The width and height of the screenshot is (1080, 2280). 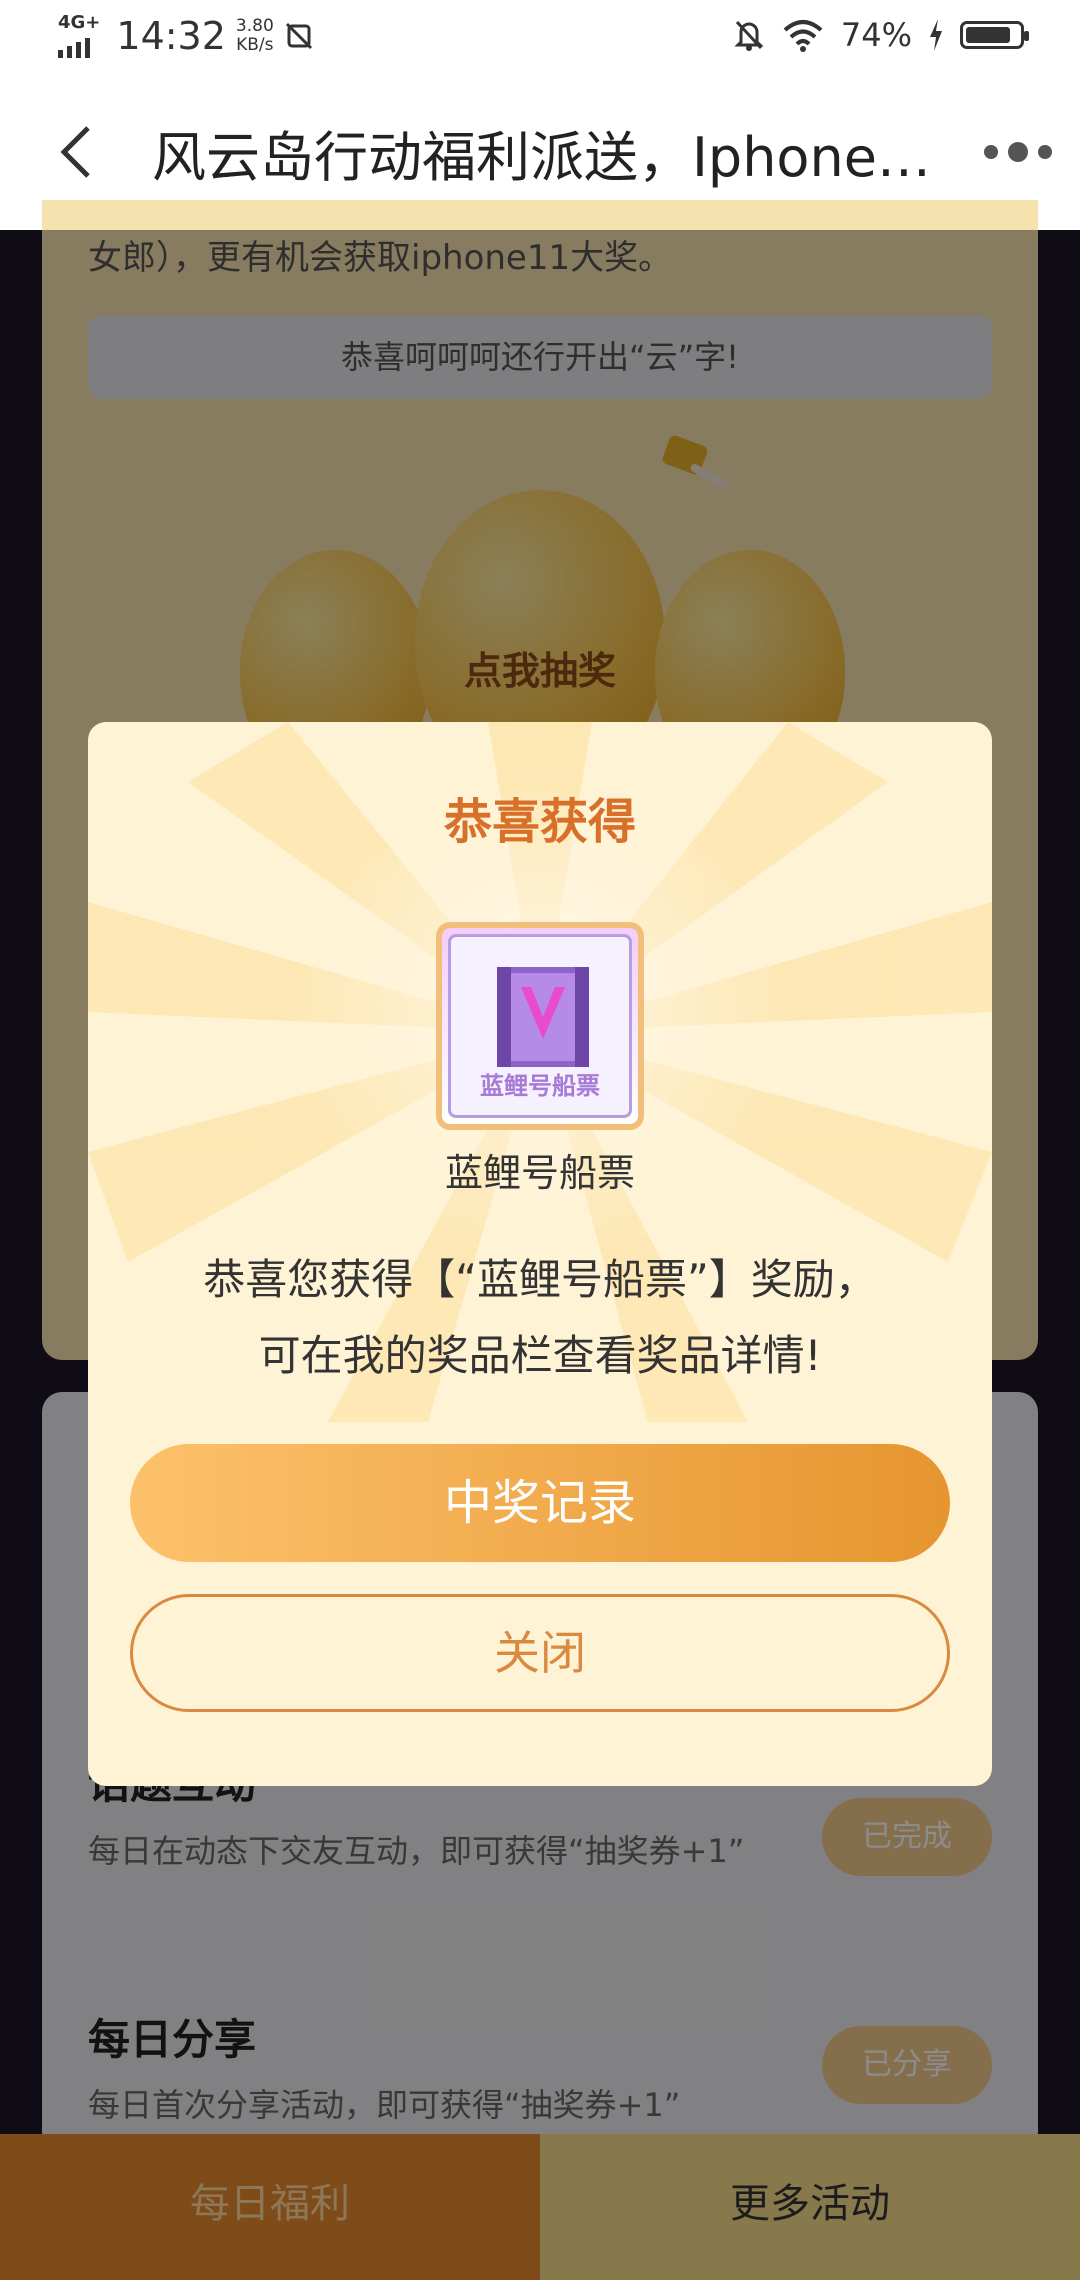 I want to click on prize-records-button: 中奖记录, so click(x=540, y=1503).